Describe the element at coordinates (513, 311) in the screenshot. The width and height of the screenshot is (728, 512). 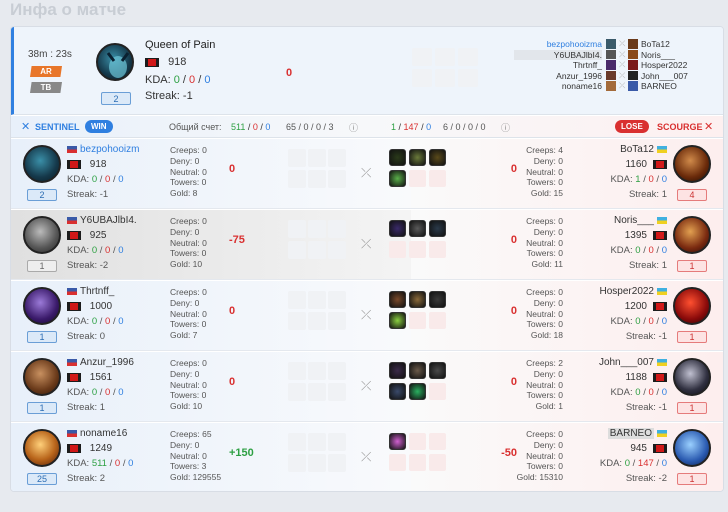
I see `opponent-rating-delta: 0` at that location.